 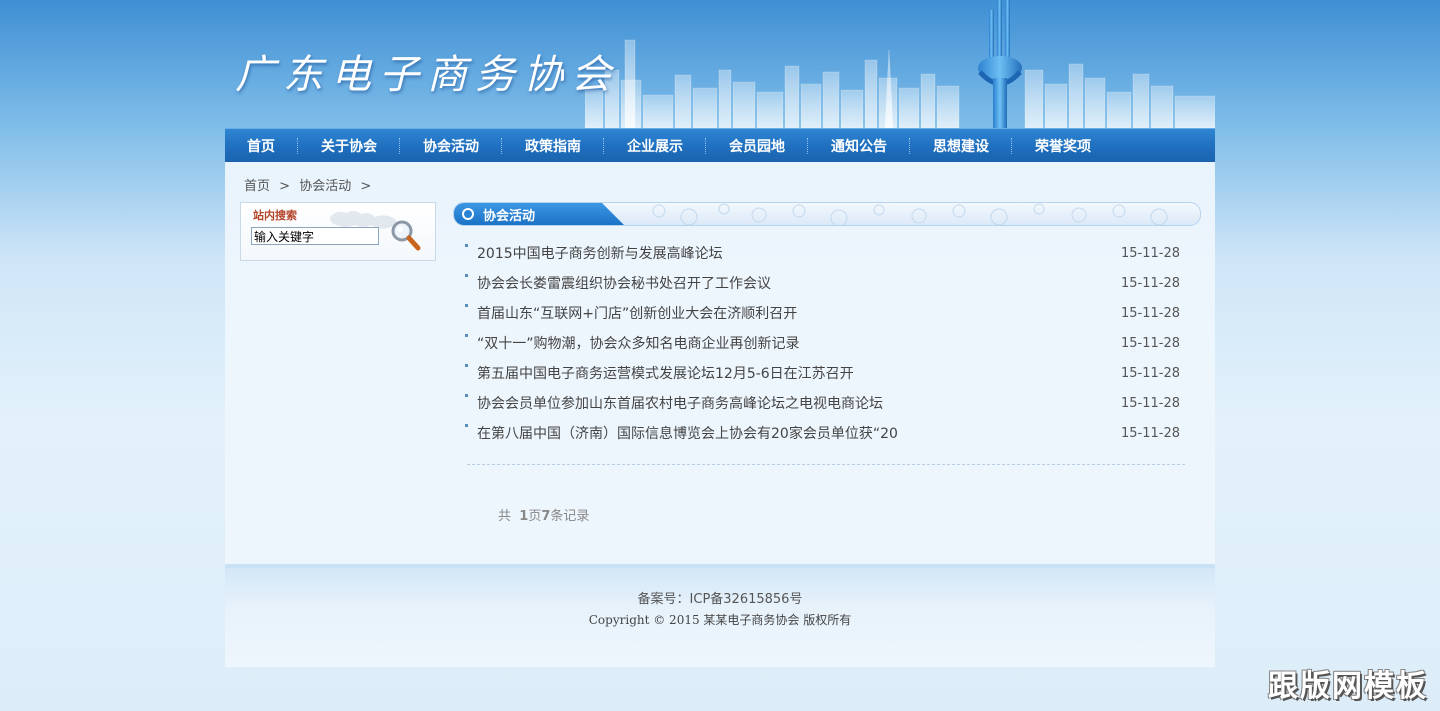 I want to click on section-title: 协会活动, so click(x=509, y=216).